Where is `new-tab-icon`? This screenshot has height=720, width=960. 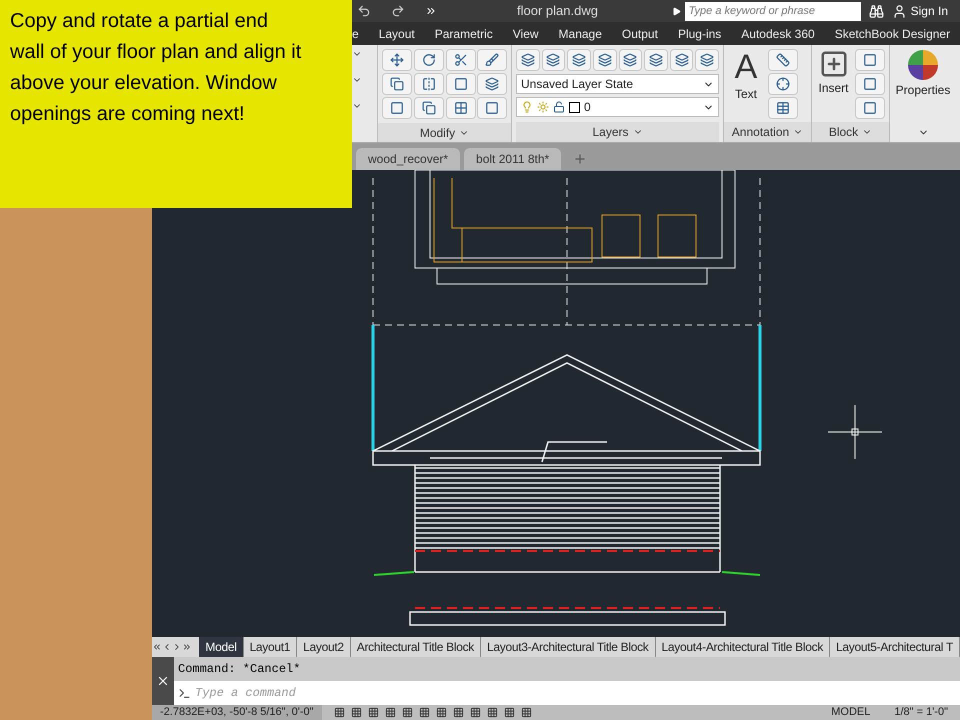
new-tab-icon is located at coordinates (580, 159).